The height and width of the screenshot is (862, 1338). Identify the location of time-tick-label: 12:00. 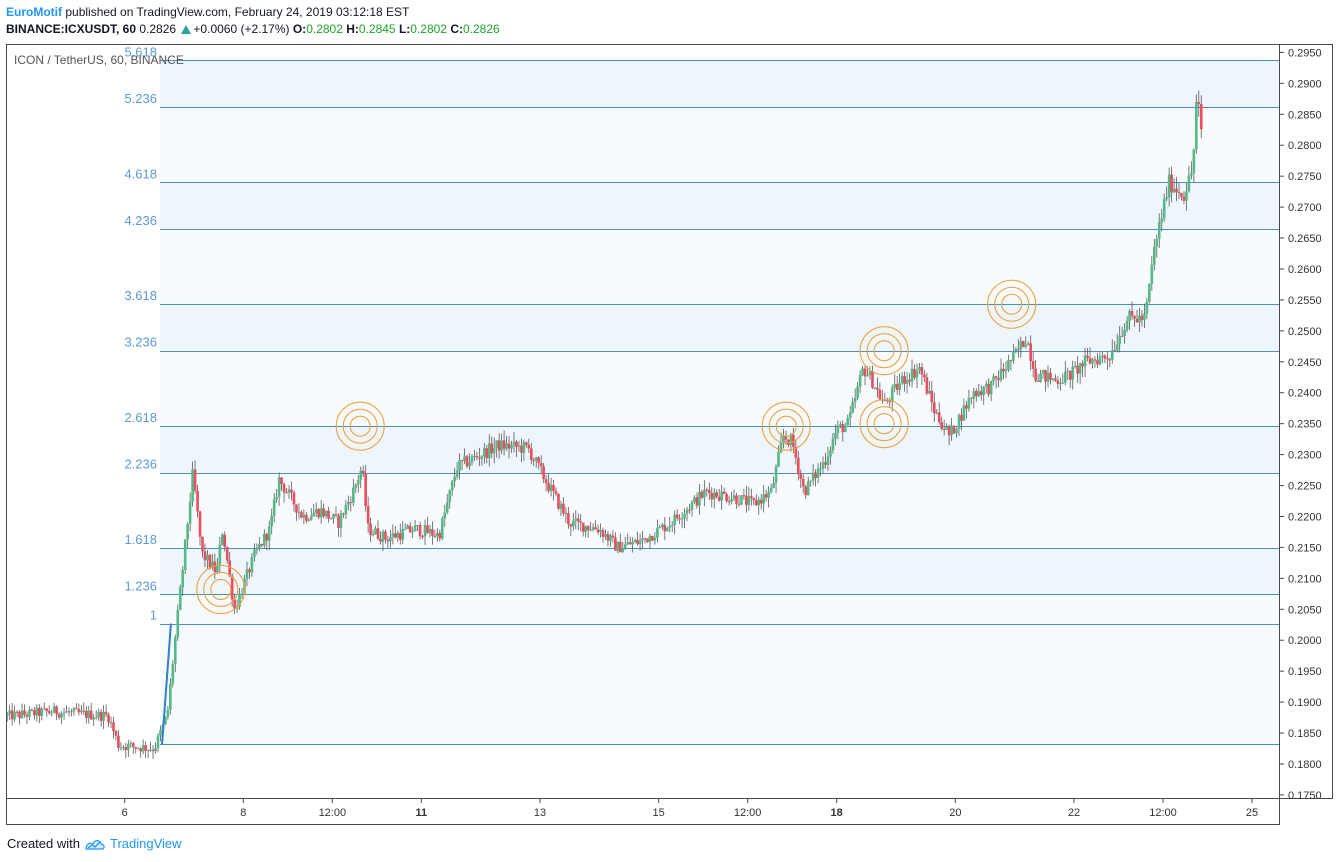
(748, 813).